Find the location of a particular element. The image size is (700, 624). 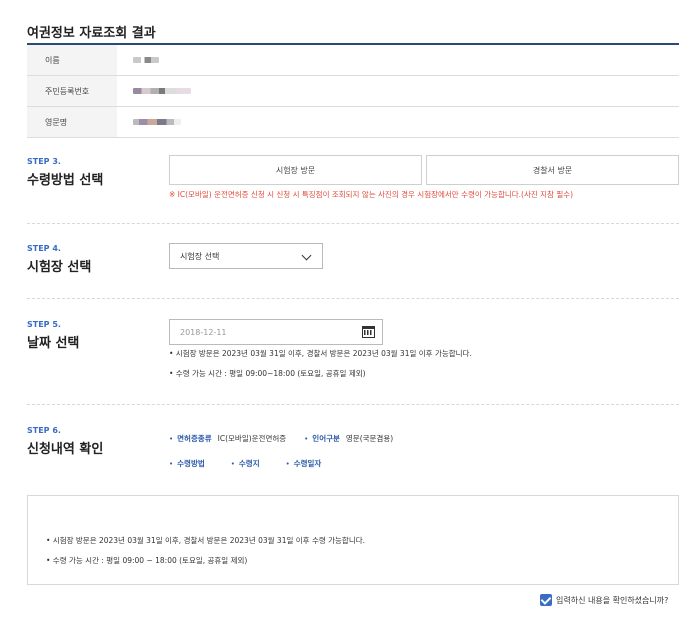

step3-number: STEP 3. is located at coordinates (44, 161).